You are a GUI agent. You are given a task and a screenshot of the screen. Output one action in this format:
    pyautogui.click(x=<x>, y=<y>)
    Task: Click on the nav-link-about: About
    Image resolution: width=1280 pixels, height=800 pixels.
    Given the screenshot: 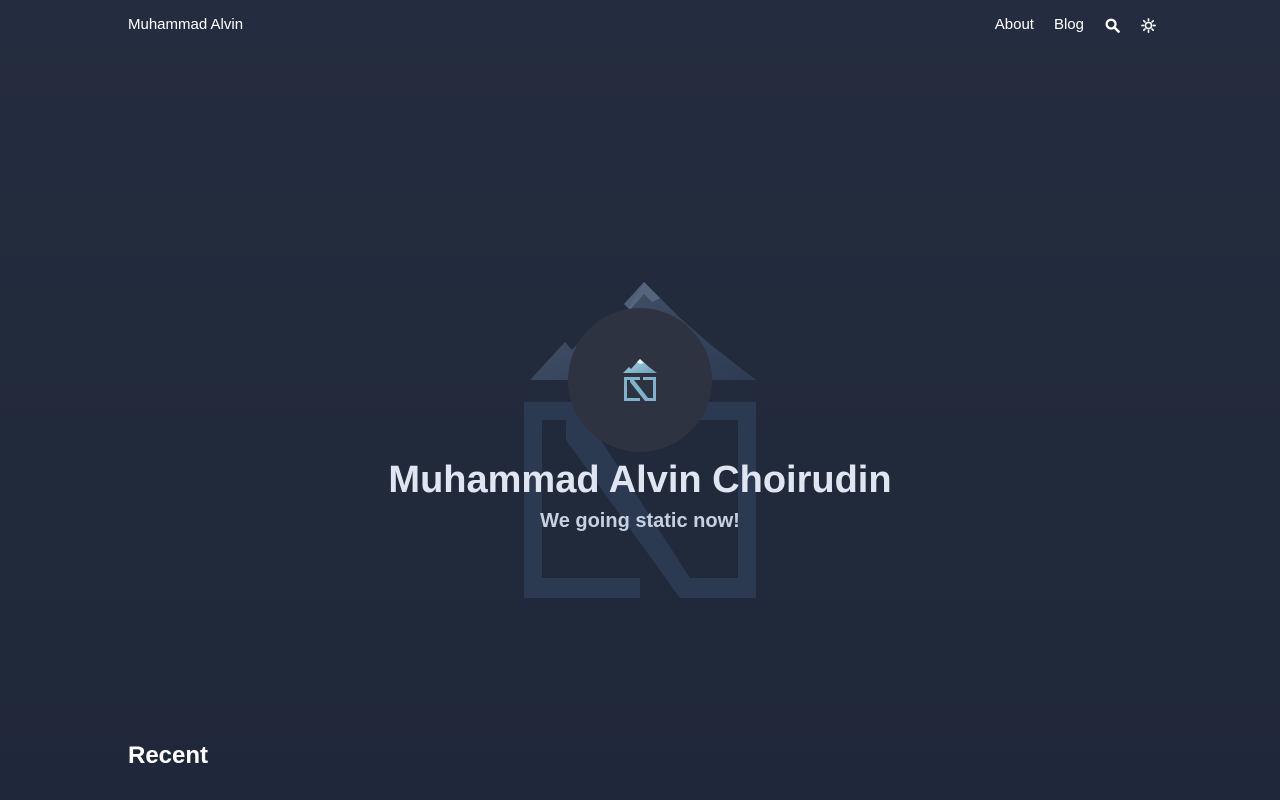 What is the action you would take?
    pyautogui.click(x=1014, y=25)
    